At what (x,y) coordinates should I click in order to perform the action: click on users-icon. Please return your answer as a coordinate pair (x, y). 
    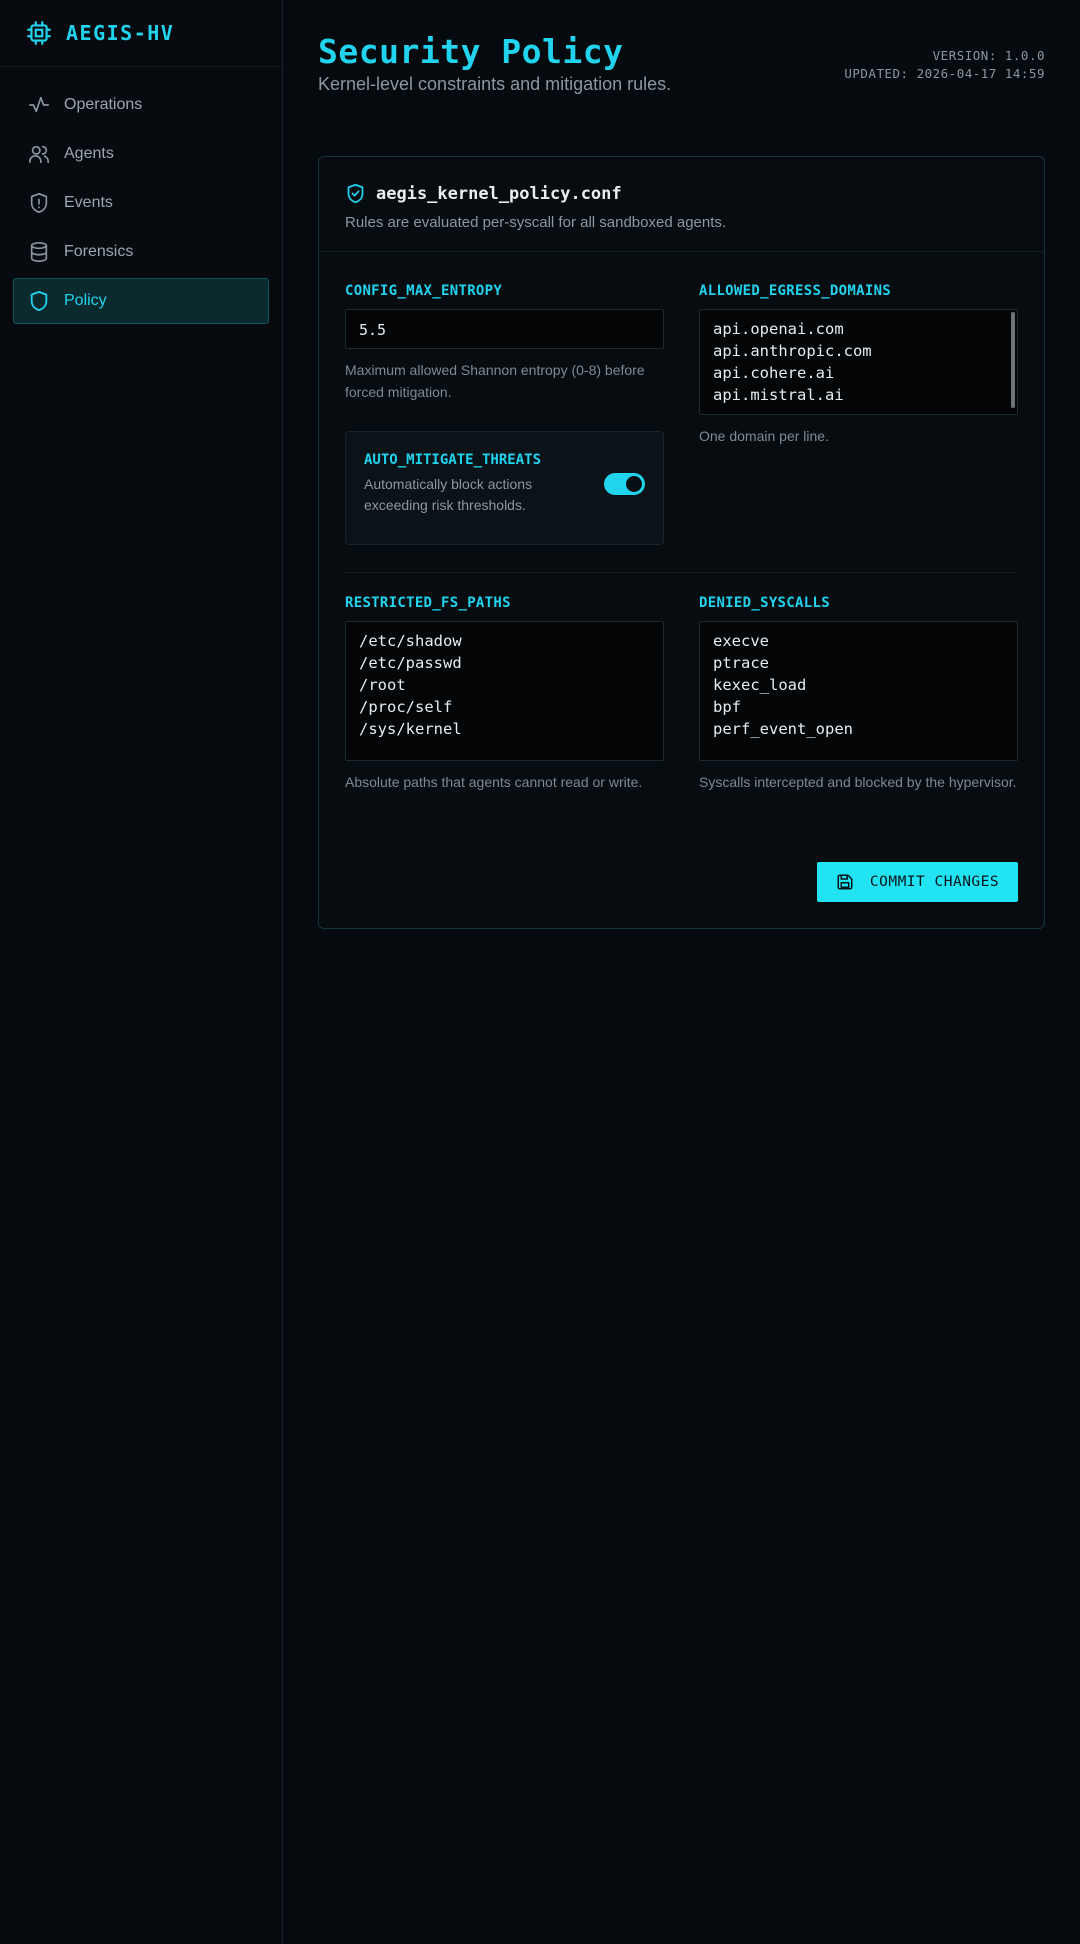
    Looking at the image, I should click on (39, 154).